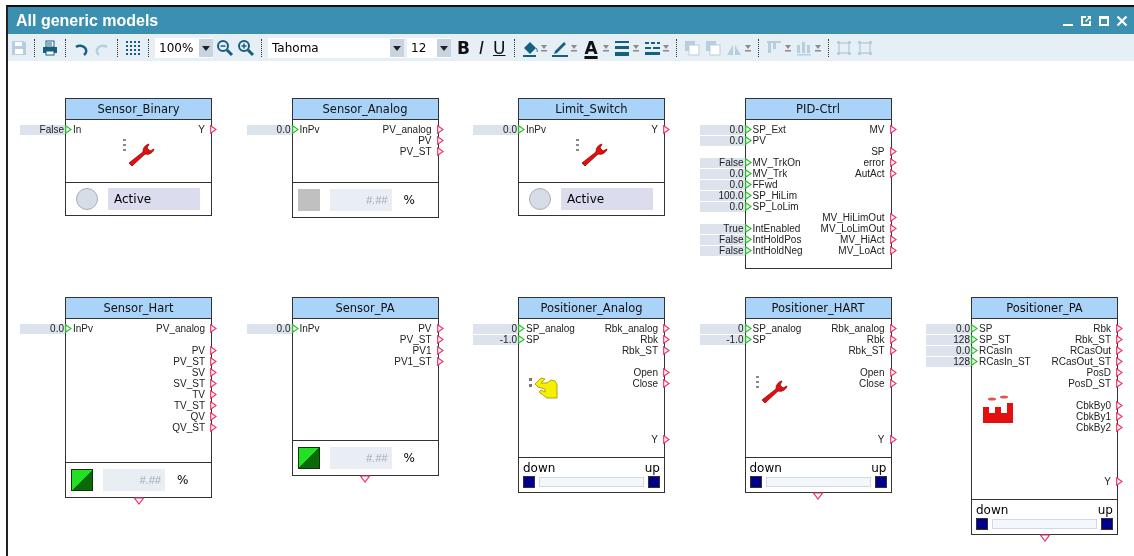 The width and height of the screenshot is (1134, 556). Describe the element at coordinates (770, 173) in the screenshot. I see `input-label: MV_Trk` at that location.